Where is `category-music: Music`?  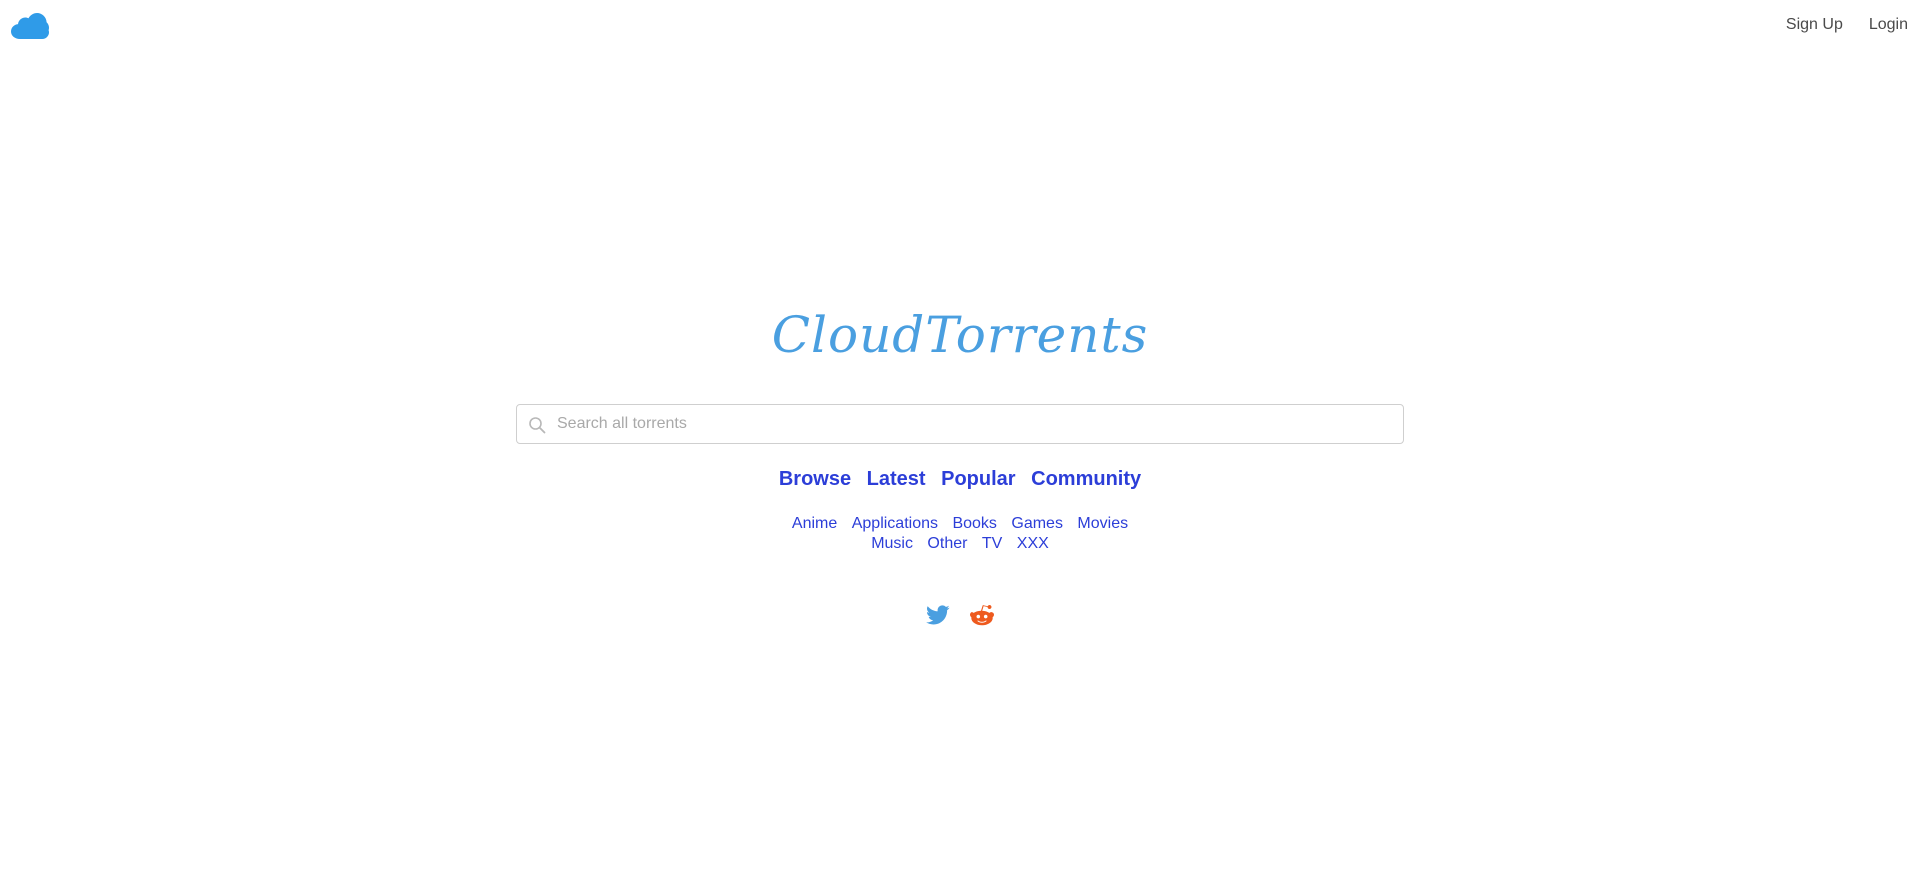
category-music: Music is located at coordinates (892, 543).